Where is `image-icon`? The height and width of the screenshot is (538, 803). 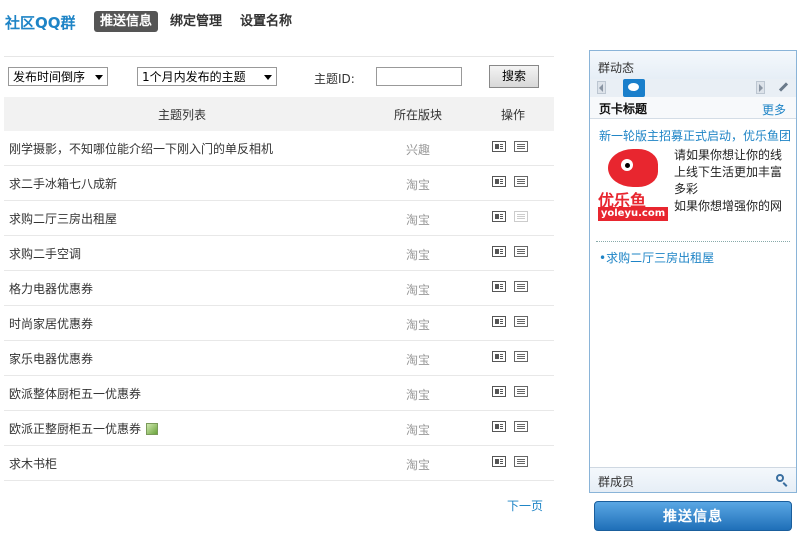 image-icon is located at coordinates (152, 428).